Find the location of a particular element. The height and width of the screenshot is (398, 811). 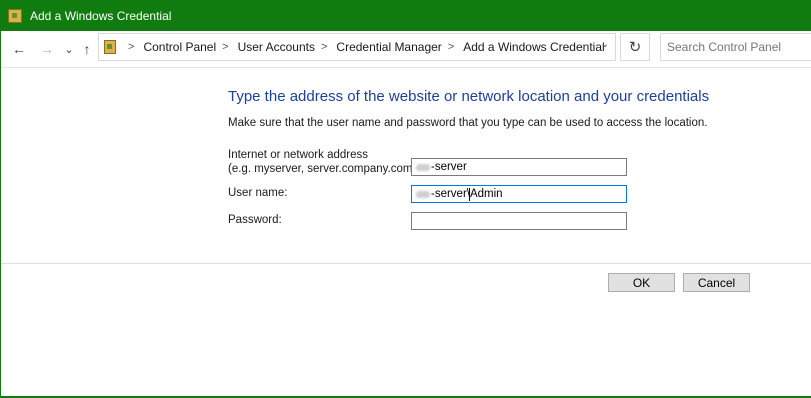

back-arrow-icon: ← is located at coordinates (19, 49).